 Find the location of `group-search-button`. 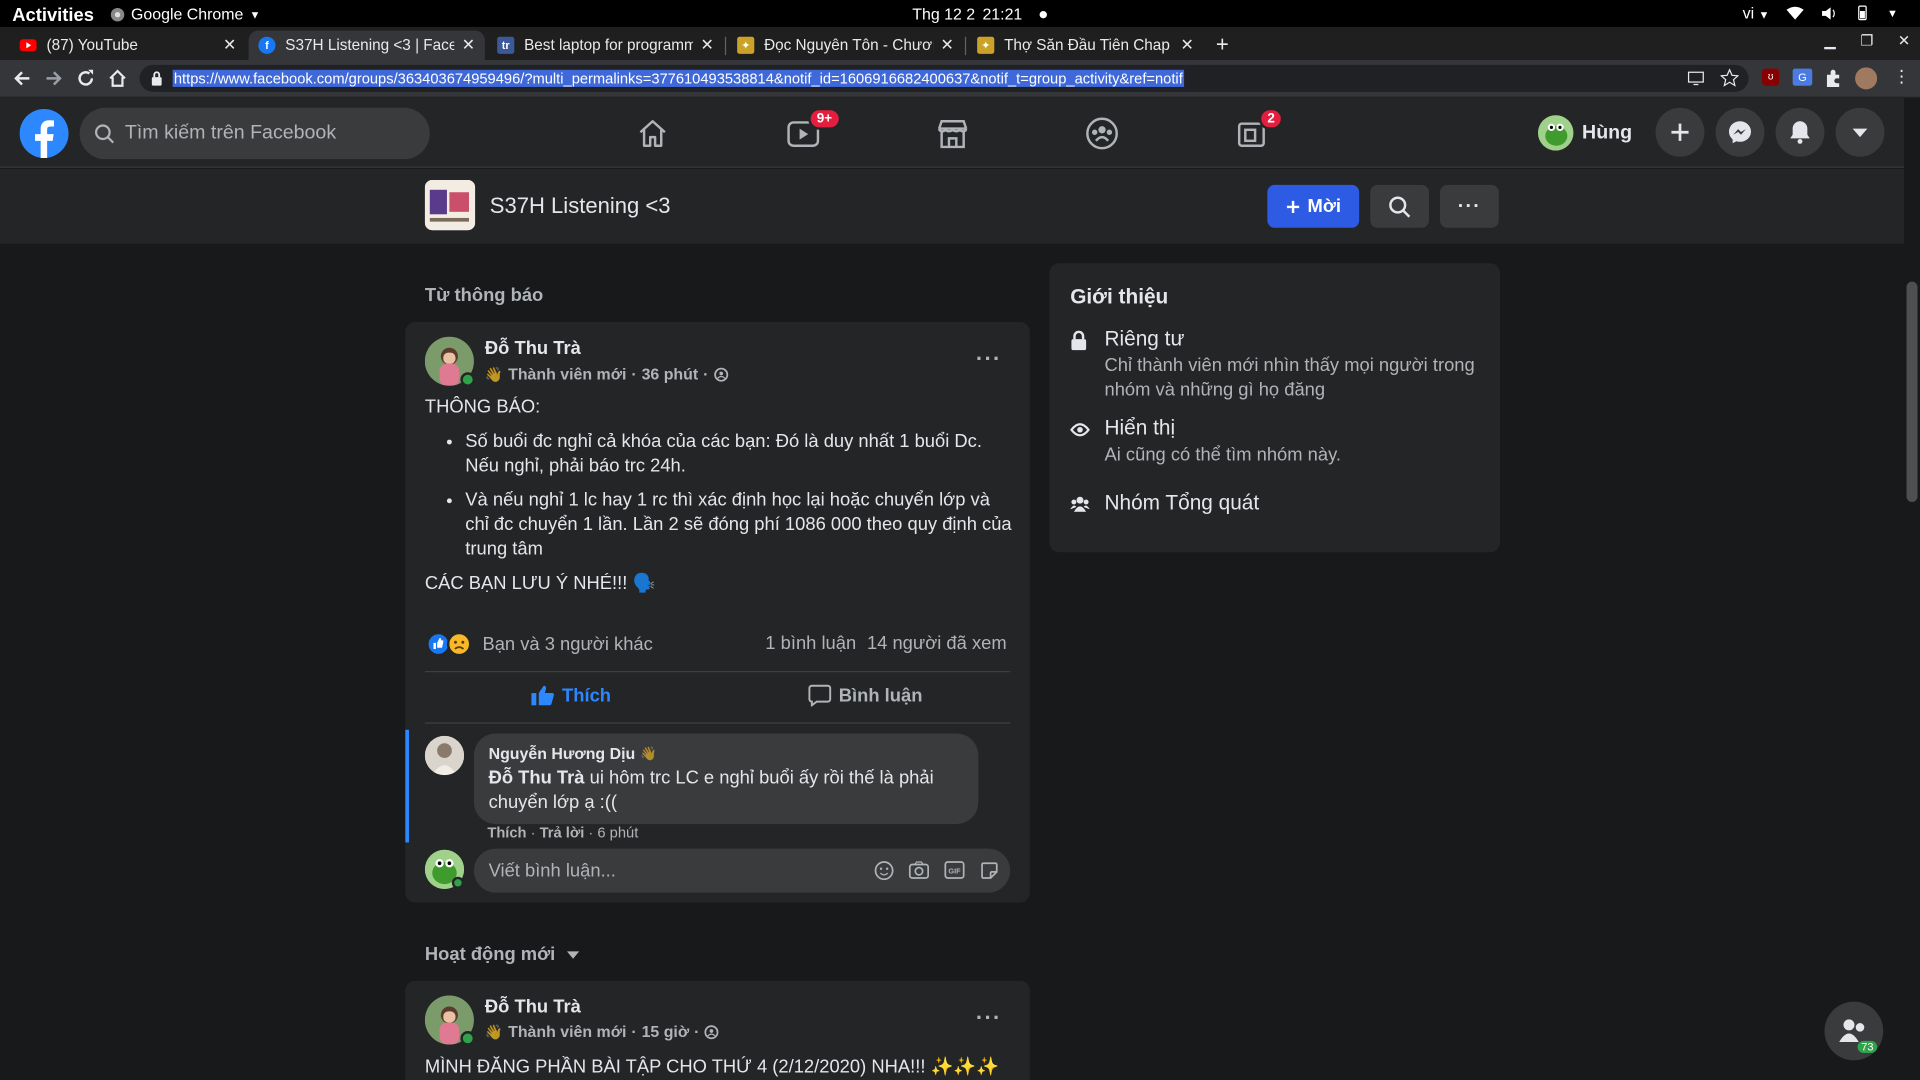

group-search-button is located at coordinates (1399, 206).